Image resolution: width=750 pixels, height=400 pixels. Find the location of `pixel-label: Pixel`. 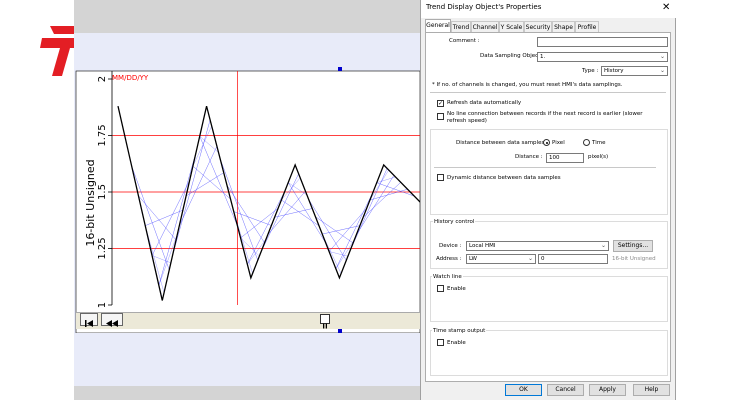

pixel-label: Pixel is located at coordinates (558, 143).